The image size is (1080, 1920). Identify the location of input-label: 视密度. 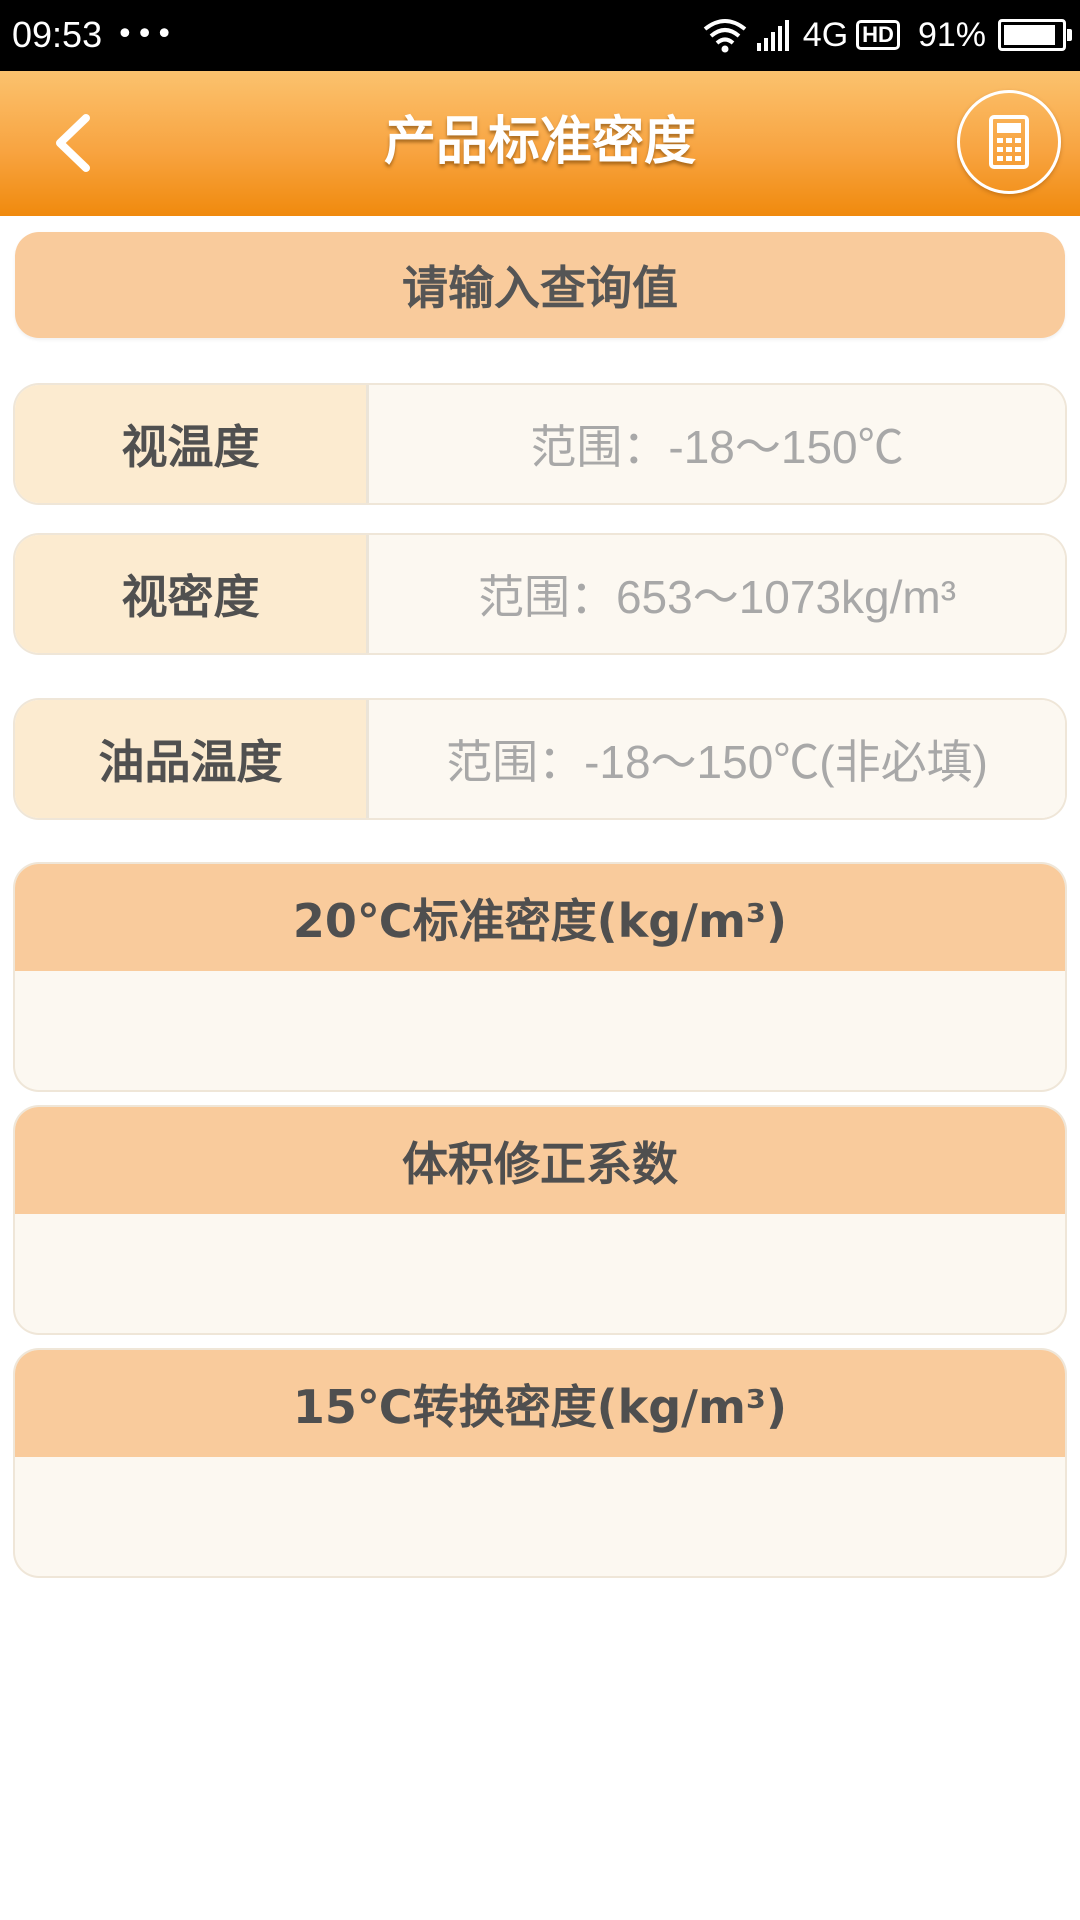
(190, 594).